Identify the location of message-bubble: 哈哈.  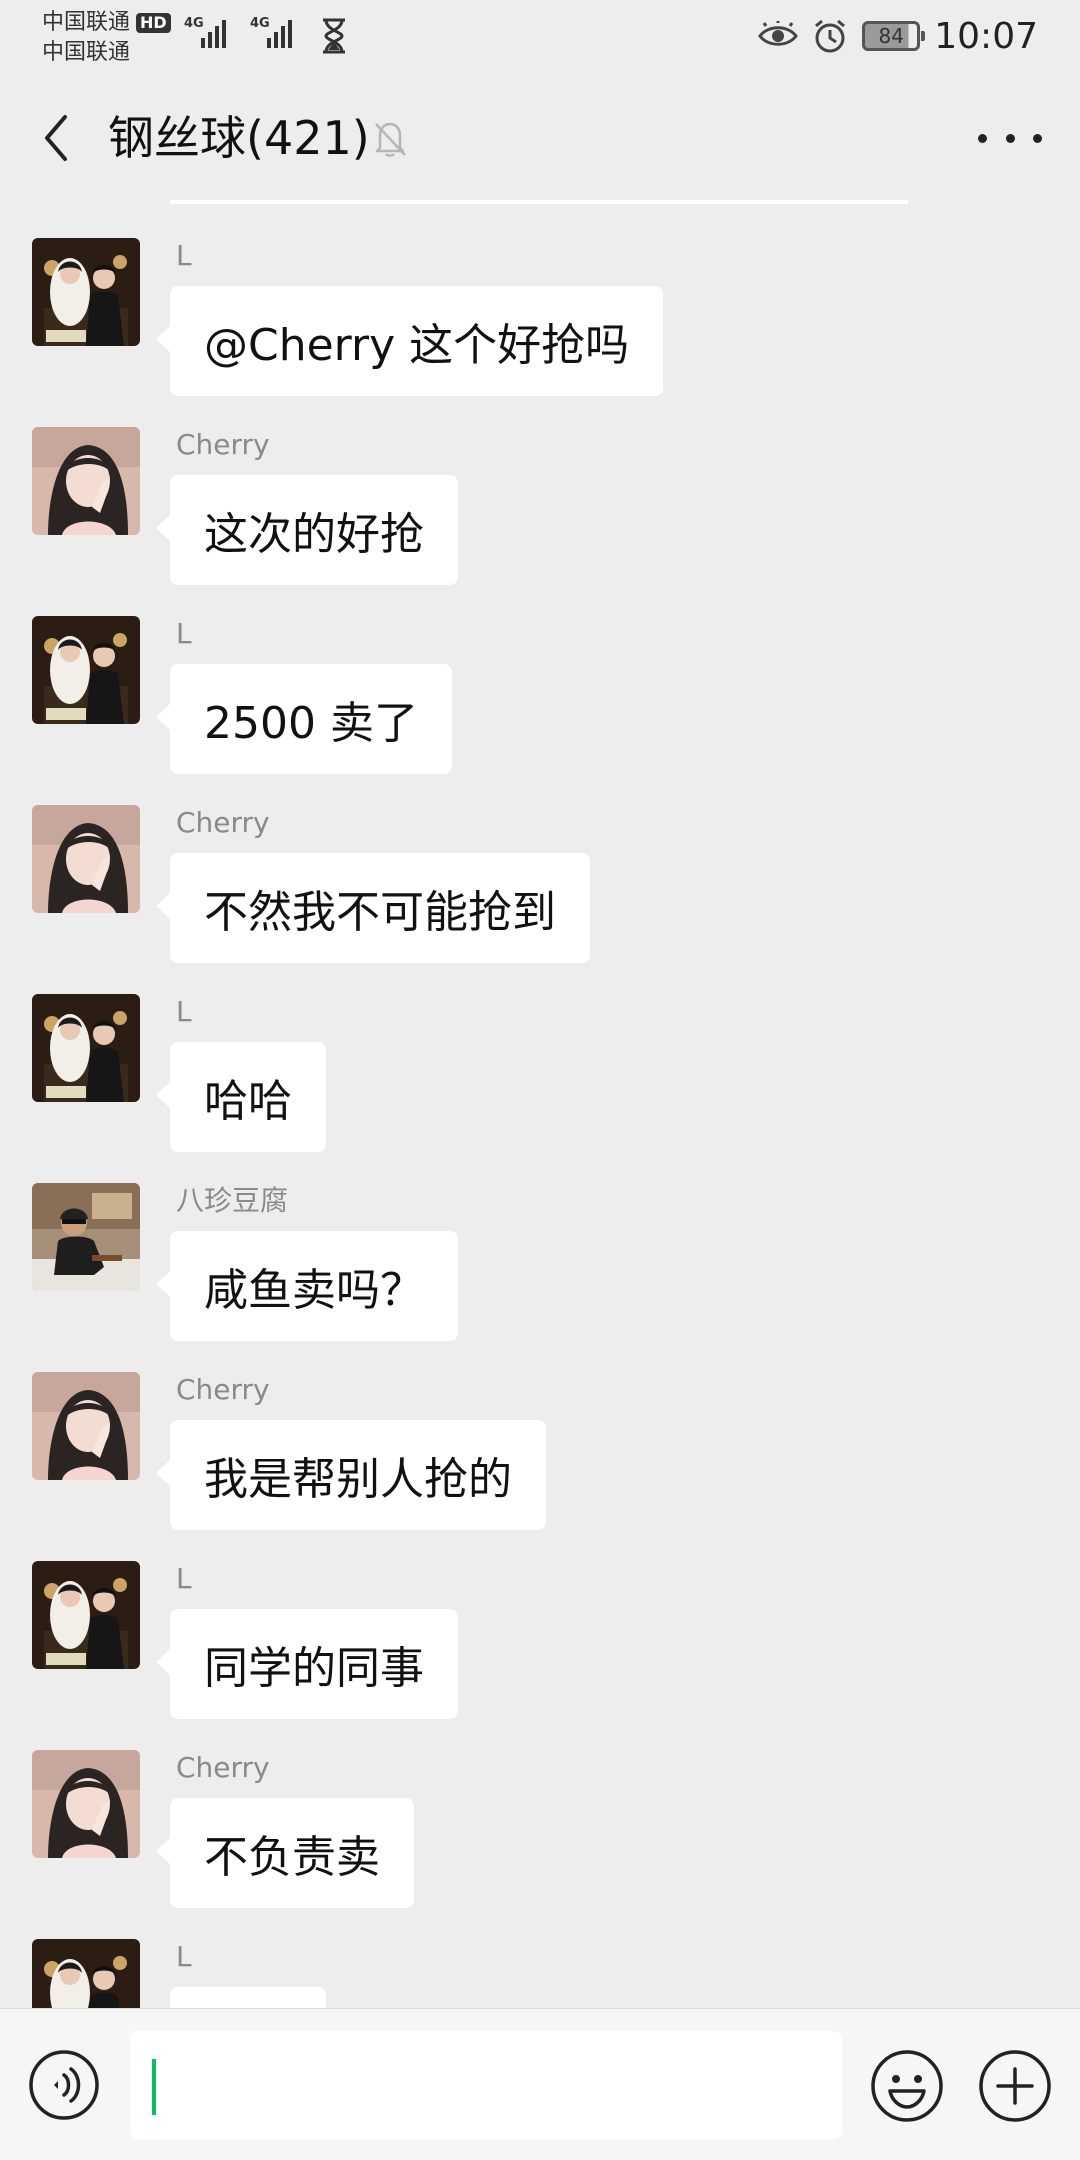
(241, 1097).